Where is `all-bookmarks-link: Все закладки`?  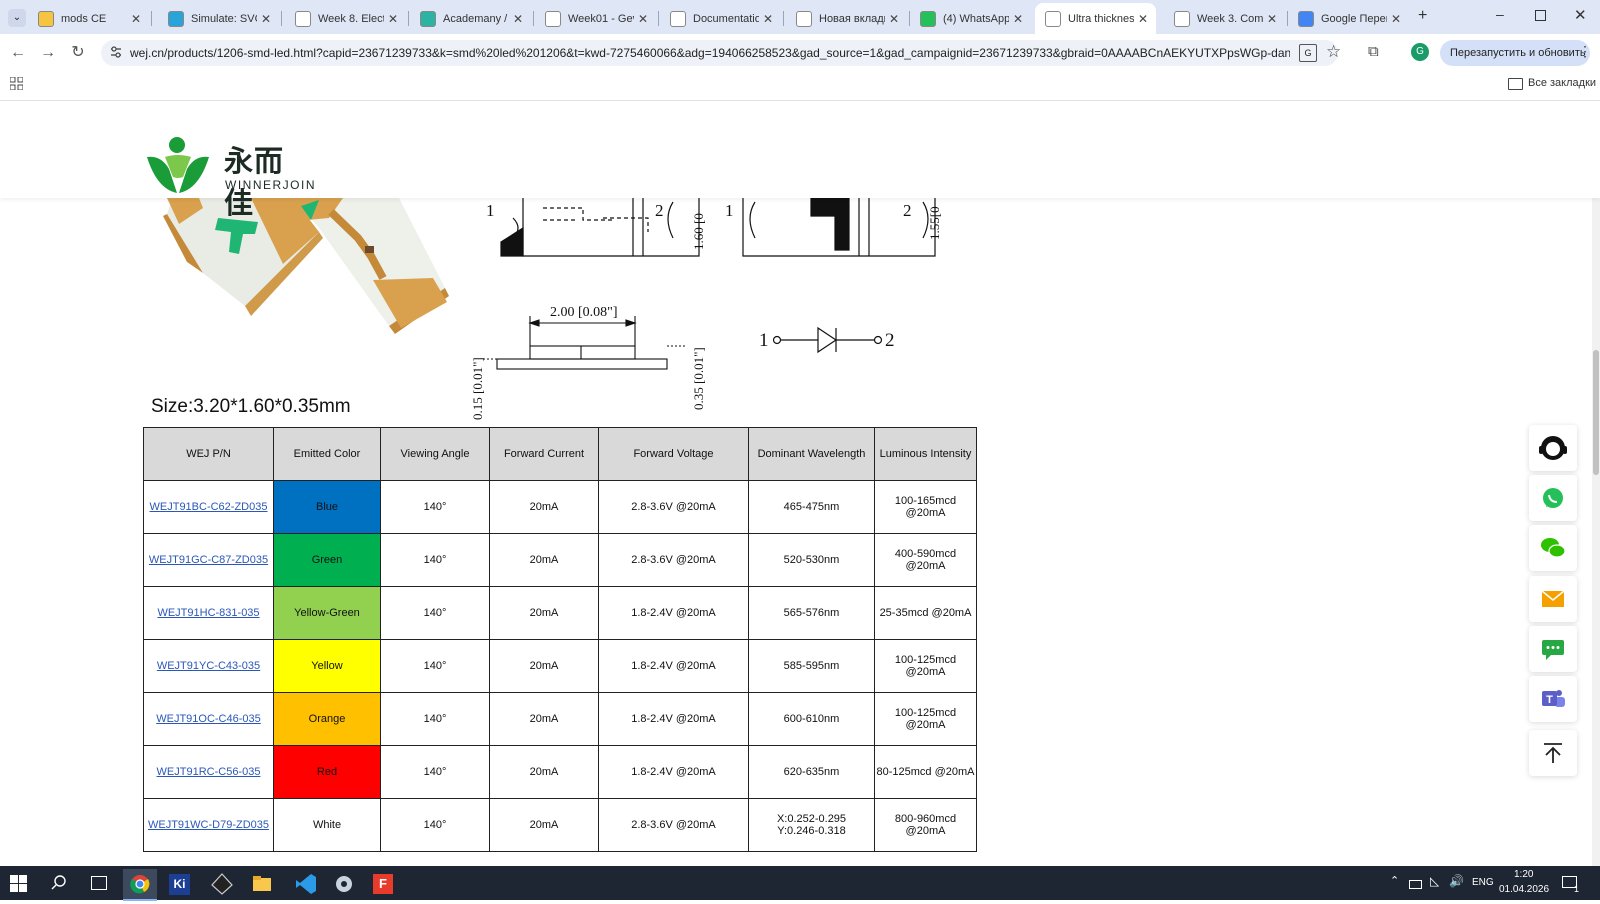
all-bookmarks-link: Все закладки is located at coordinates (1562, 83).